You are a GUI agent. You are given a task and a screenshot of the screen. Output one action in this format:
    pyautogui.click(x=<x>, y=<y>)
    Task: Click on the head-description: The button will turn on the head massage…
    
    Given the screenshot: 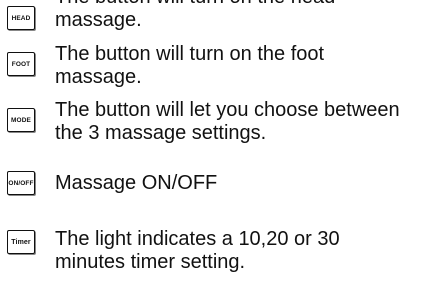 What is the action you would take?
    pyautogui.click(x=195, y=16)
    